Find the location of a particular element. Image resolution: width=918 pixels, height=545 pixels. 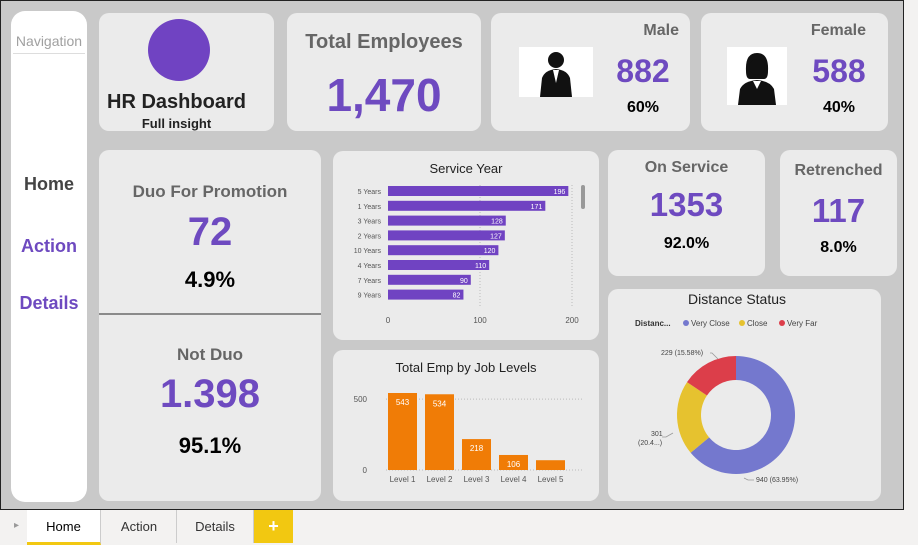

female-label: Female is located at coordinates (838, 30).